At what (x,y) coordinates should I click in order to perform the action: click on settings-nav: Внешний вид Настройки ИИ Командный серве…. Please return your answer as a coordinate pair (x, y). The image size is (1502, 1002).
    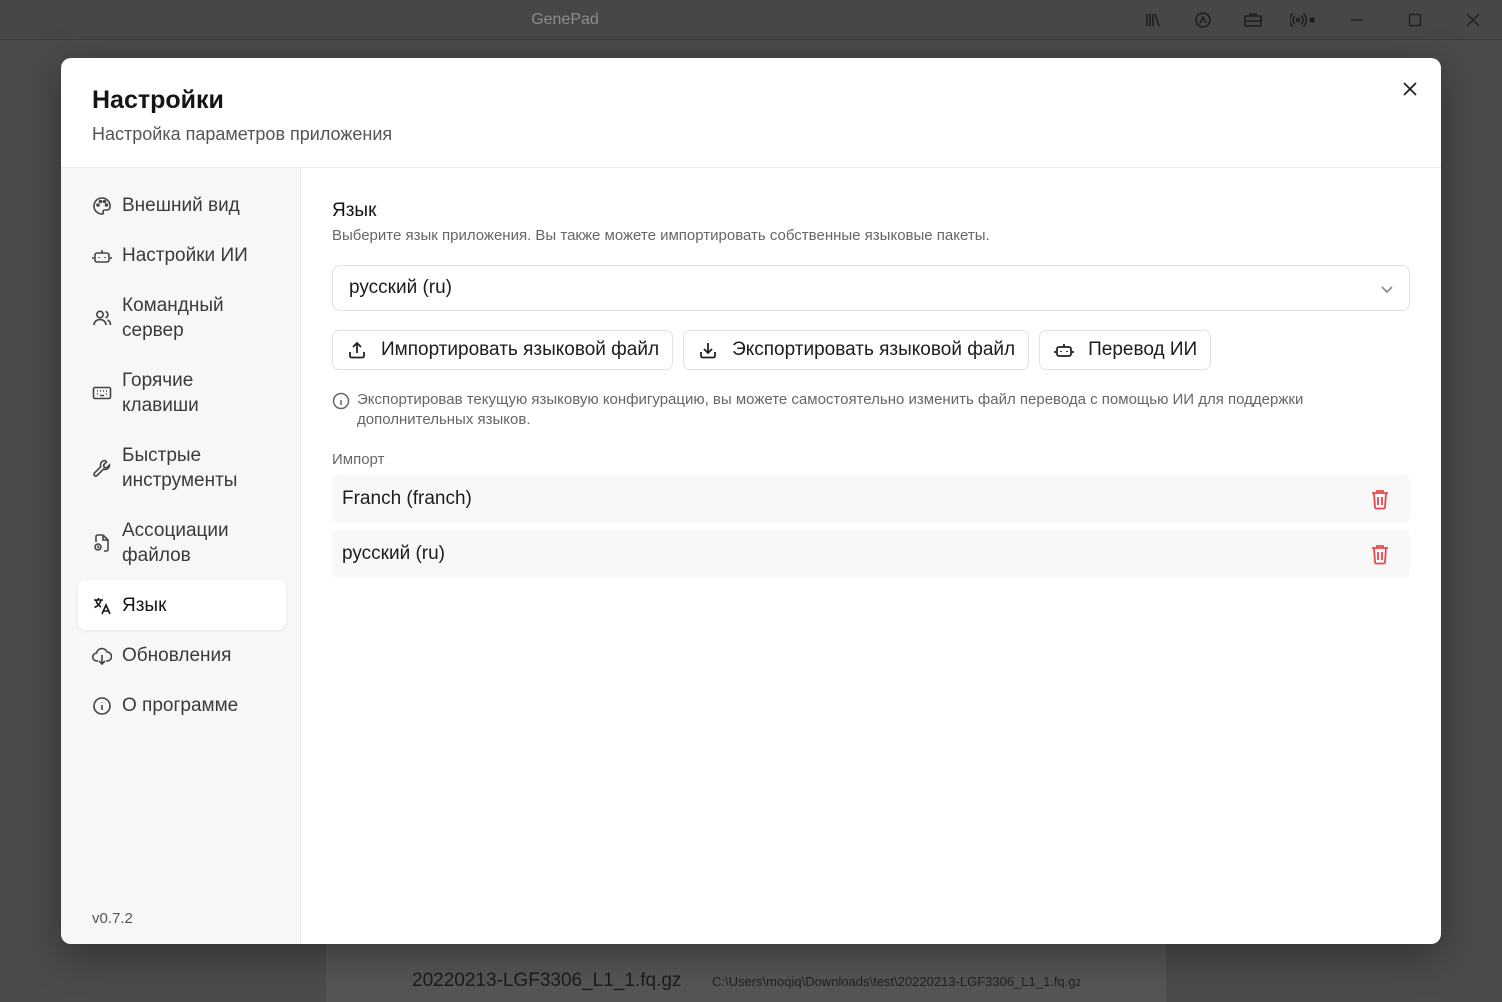
    Looking at the image, I should click on (182, 455).